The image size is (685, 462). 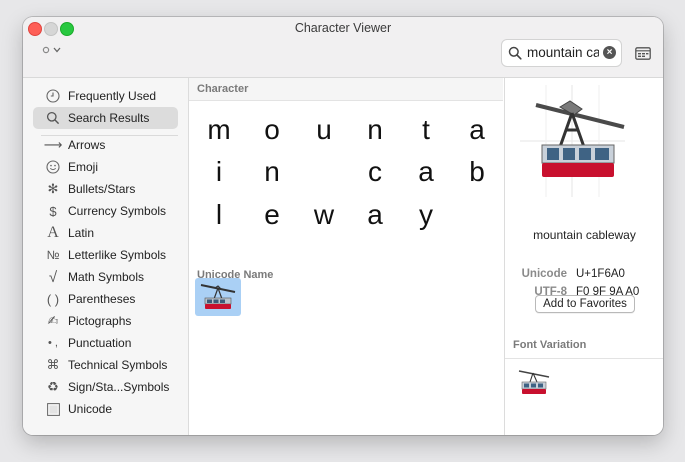 What do you see at coordinates (272, 215) in the screenshot?
I see `character-cell: e` at bounding box center [272, 215].